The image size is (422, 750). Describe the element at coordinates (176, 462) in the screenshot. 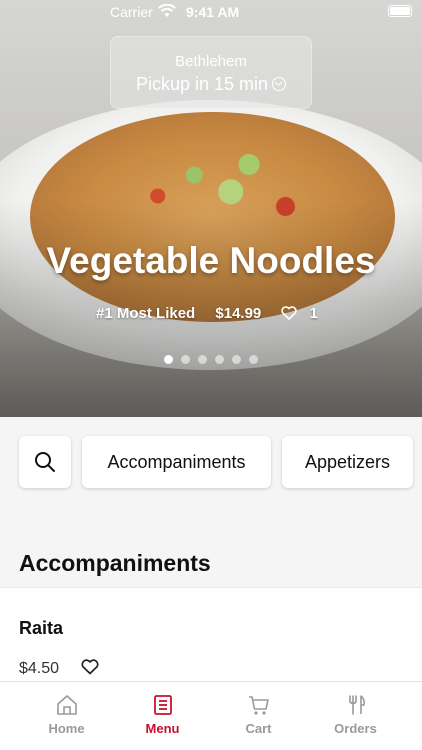

I see `category-chip-accompaniments: Accompaniments` at that location.